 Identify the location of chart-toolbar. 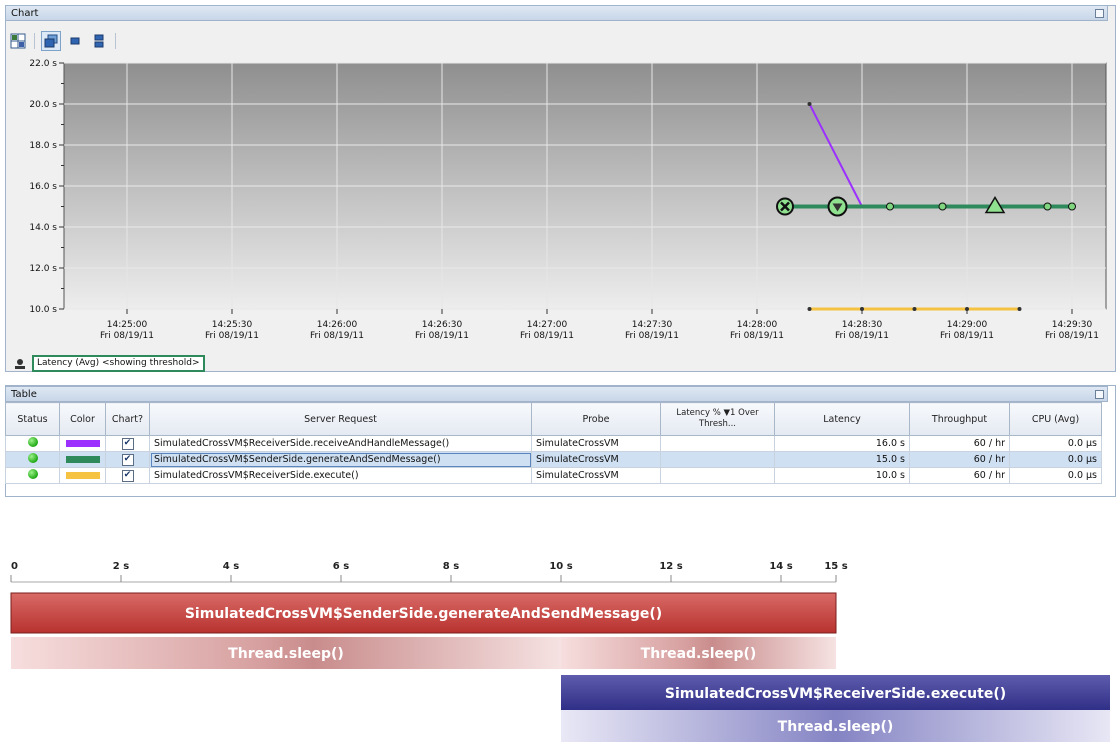
(63, 41).